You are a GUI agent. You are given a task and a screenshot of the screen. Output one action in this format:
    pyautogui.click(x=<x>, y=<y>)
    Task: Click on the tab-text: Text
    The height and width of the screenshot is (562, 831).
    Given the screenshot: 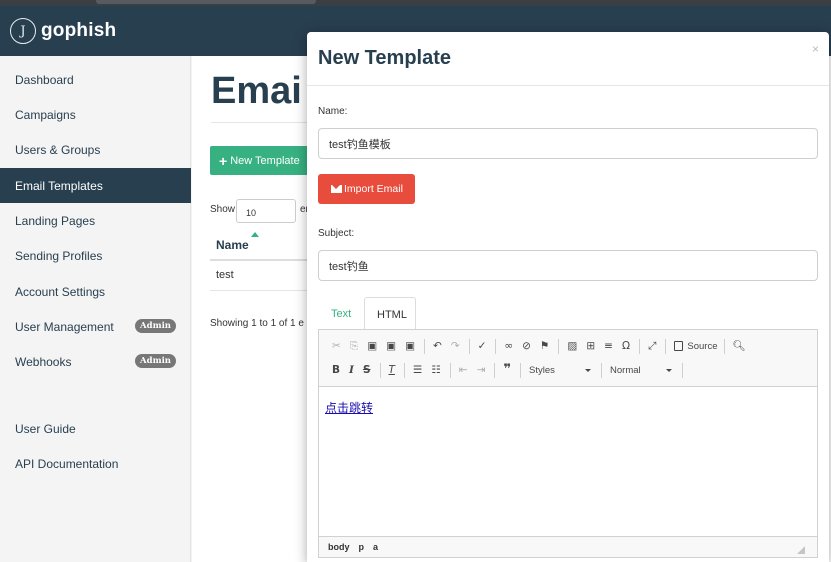 What is the action you would take?
    pyautogui.click(x=340, y=313)
    